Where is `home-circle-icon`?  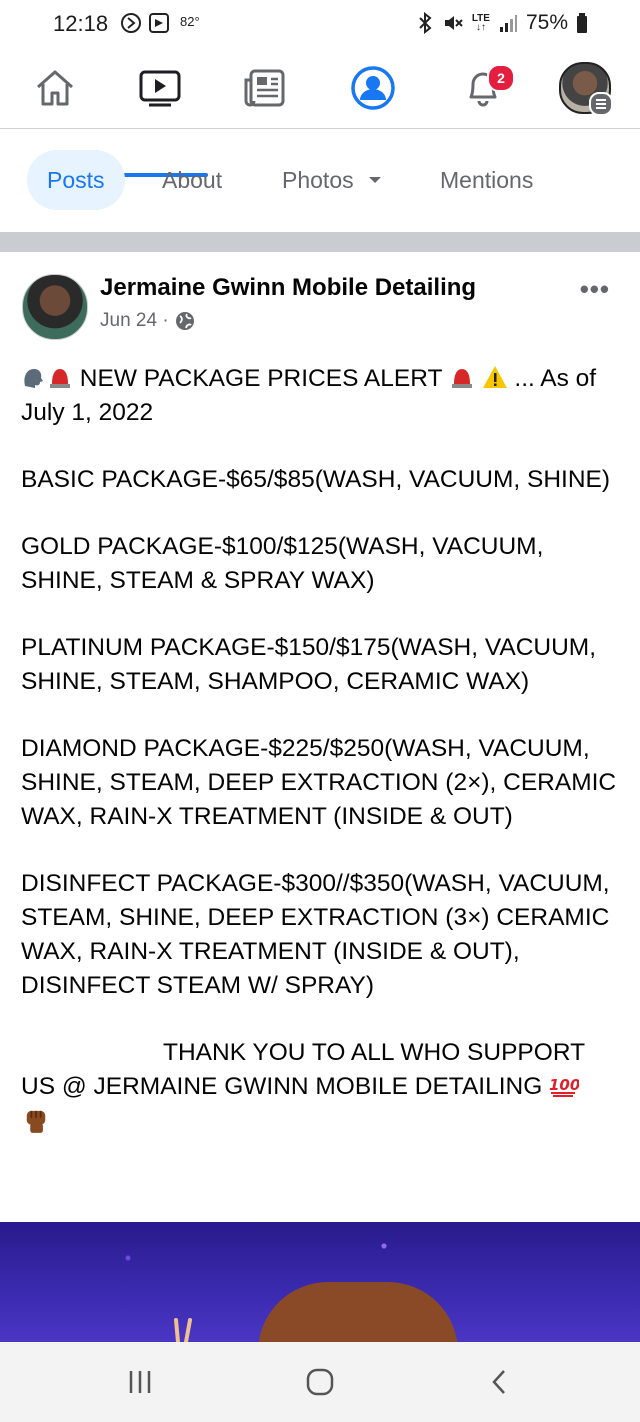 home-circle-icon is located at coordinates (320, 1382).